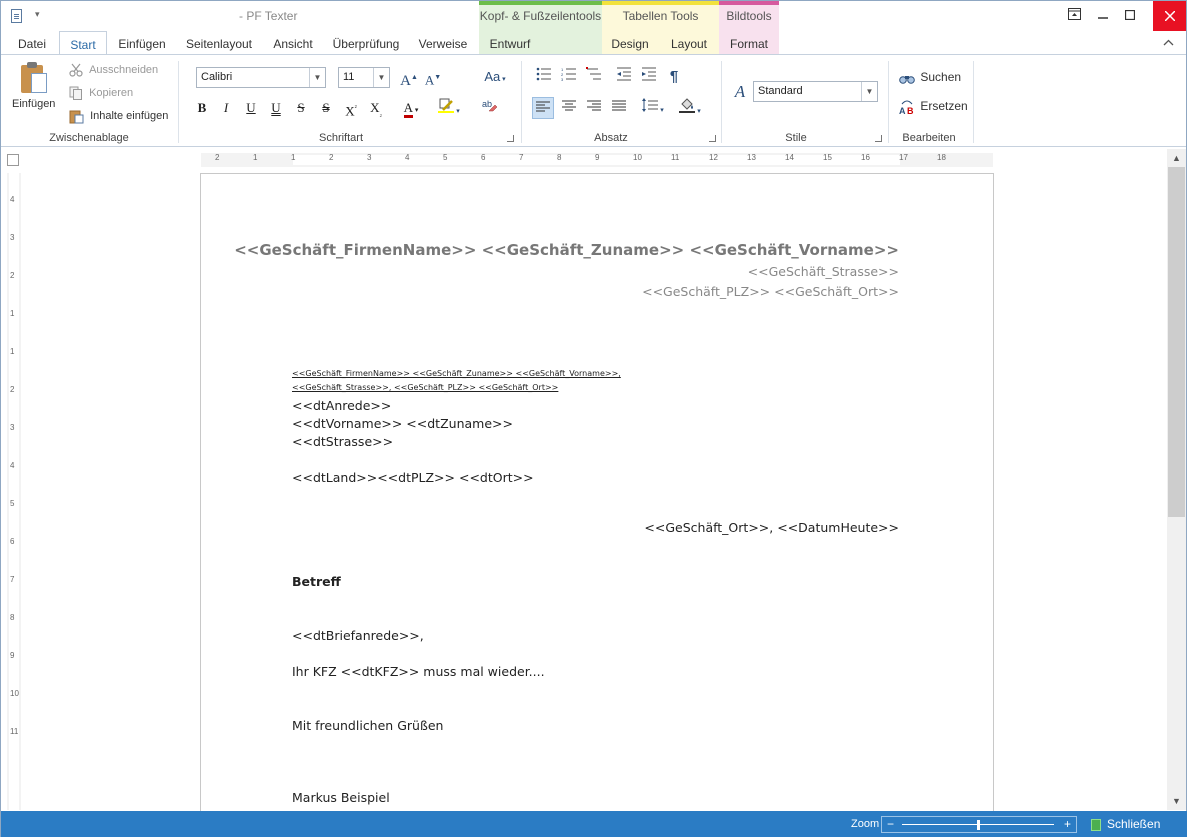  I want to click on font-color-button: A ▾, so click(411, 108).